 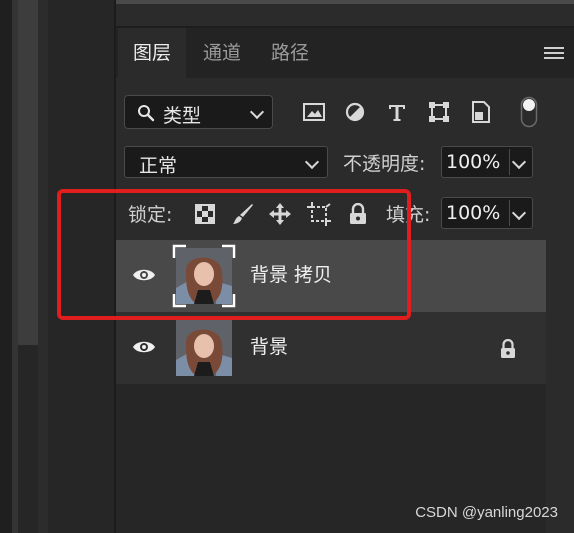 I want to click on layer-row-background: 背景, so click(x=331, y=348).